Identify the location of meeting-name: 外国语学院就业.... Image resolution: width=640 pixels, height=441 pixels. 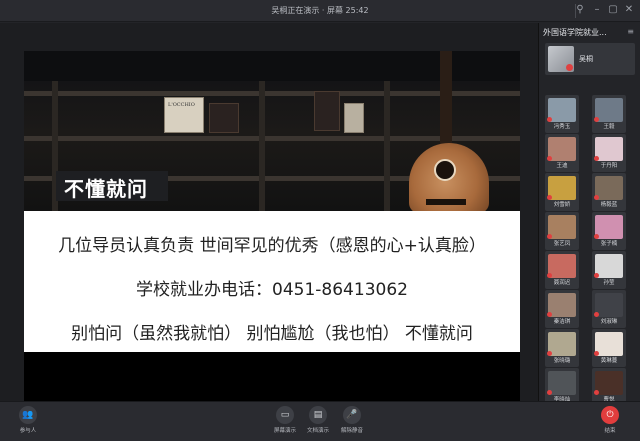
(575, 32).